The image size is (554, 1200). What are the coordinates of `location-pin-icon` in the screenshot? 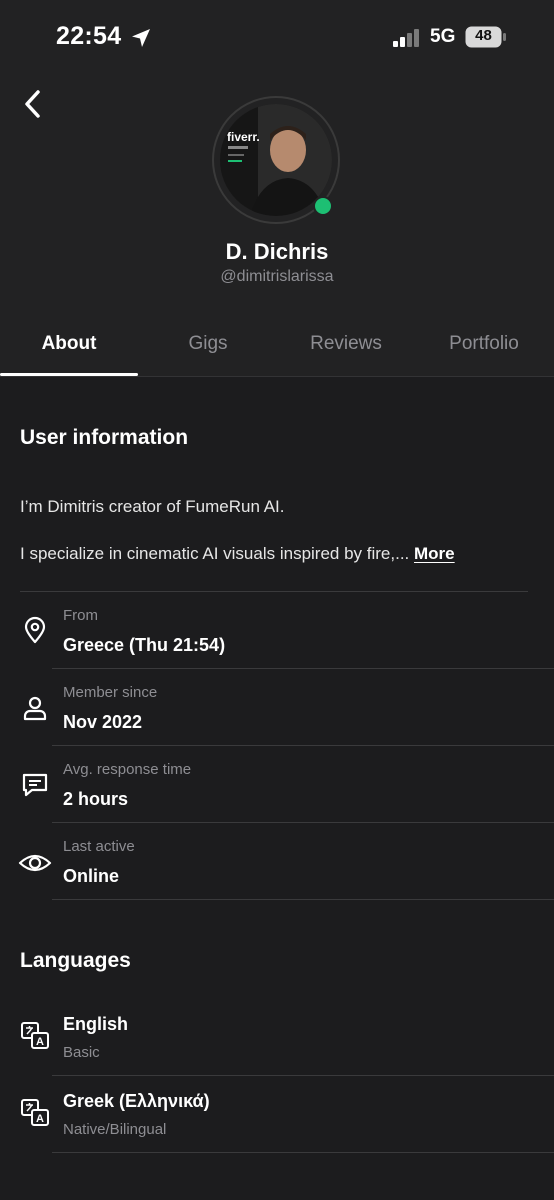 It's located at (35, 630).